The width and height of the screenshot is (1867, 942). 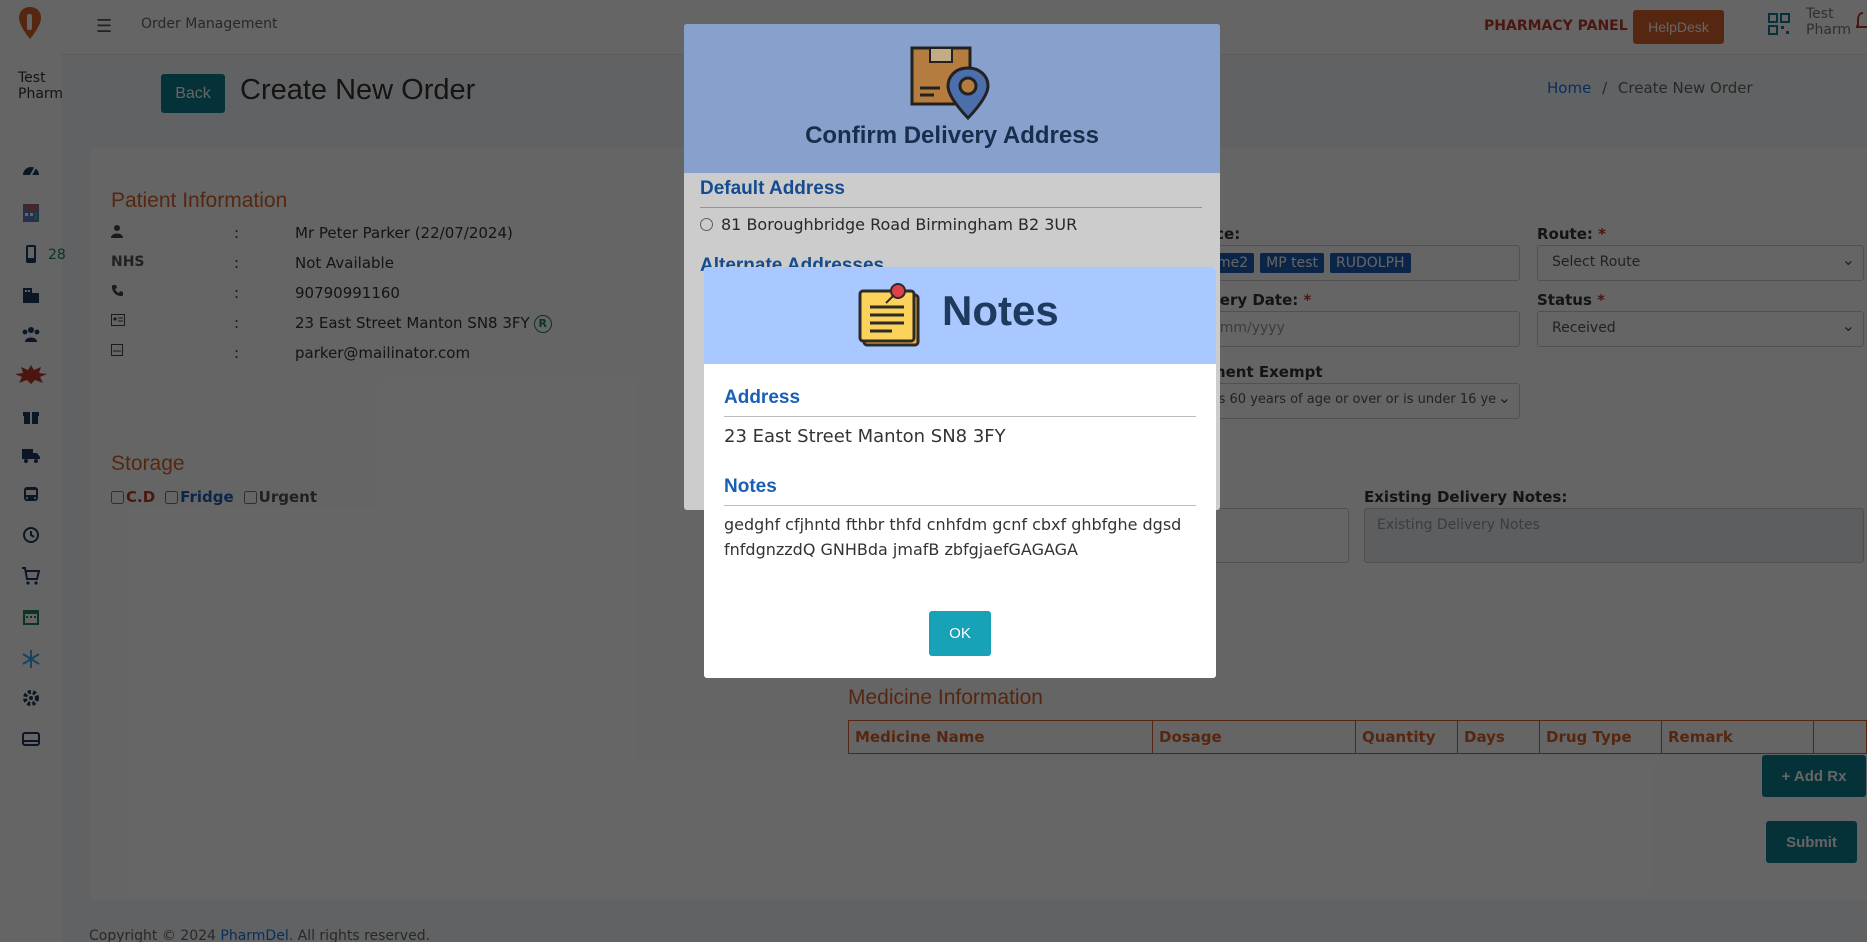 What do you see at coordinates (865, 436) in the screenshot?
I see `notes-address-text: 23 East Street Manton SN8 3FY` at bounding box center [865, 436].